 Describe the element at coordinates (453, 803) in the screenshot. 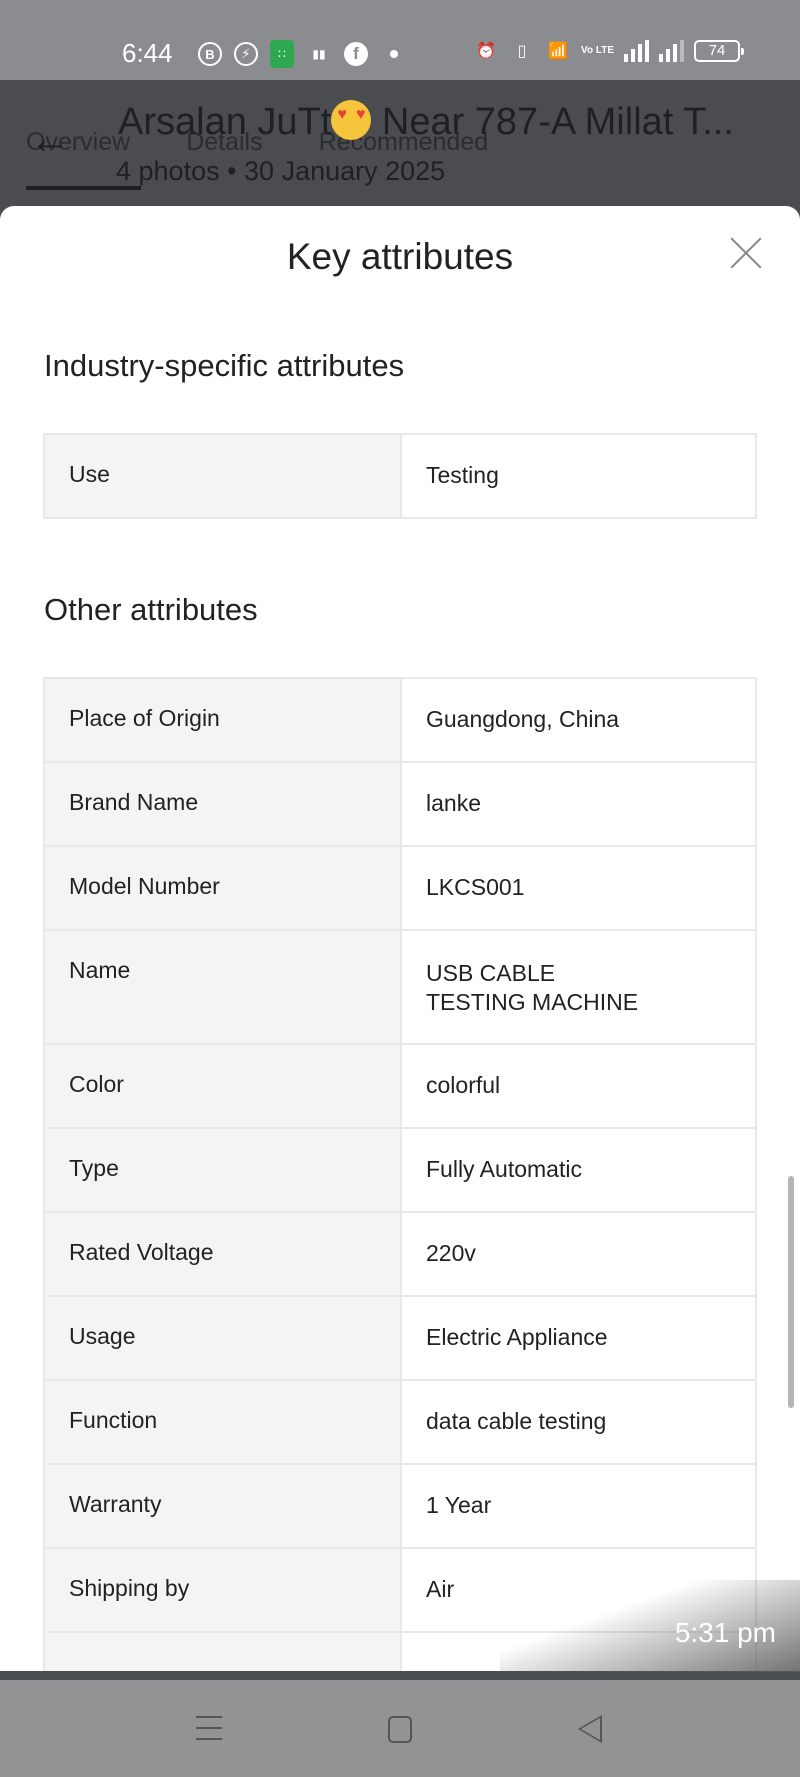

I see `attribute-value: lanke` at that location.